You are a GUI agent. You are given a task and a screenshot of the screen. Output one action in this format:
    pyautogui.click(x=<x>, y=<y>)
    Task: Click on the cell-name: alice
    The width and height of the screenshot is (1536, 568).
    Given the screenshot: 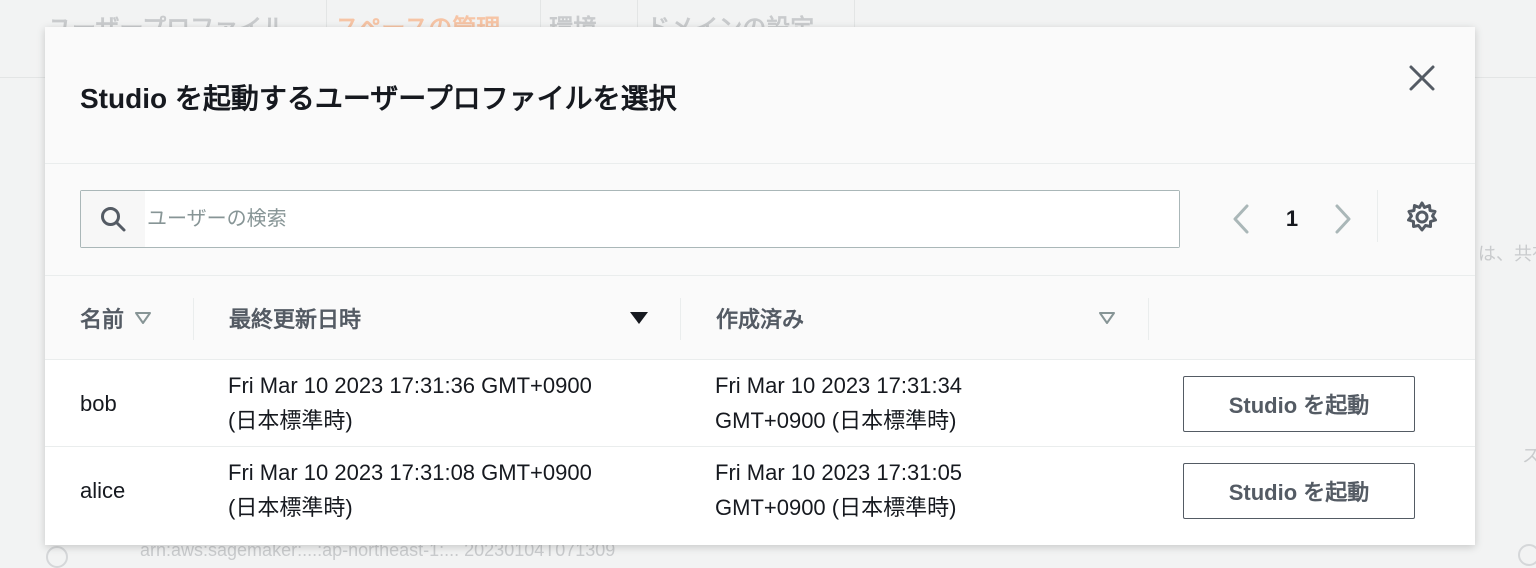 What is the action you would take?
    pyautogui.click(x=103, y=490)
    